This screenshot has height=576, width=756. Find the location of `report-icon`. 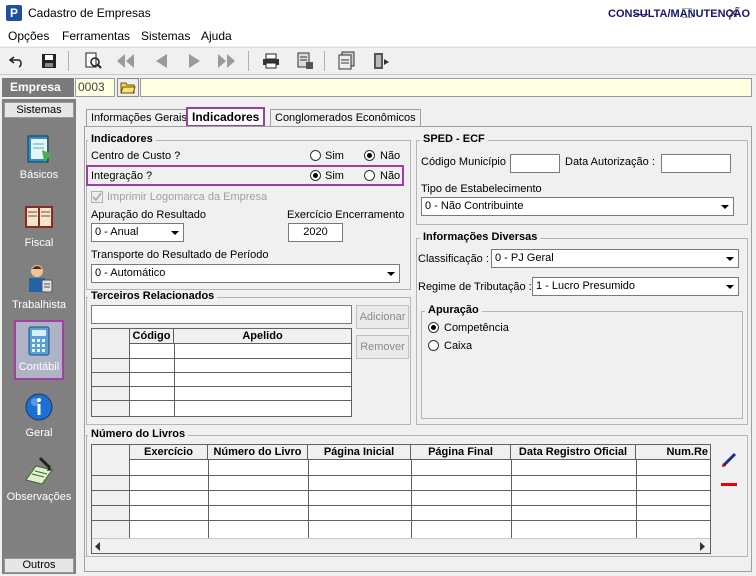

report-icon is located at coordinates (305, 61).